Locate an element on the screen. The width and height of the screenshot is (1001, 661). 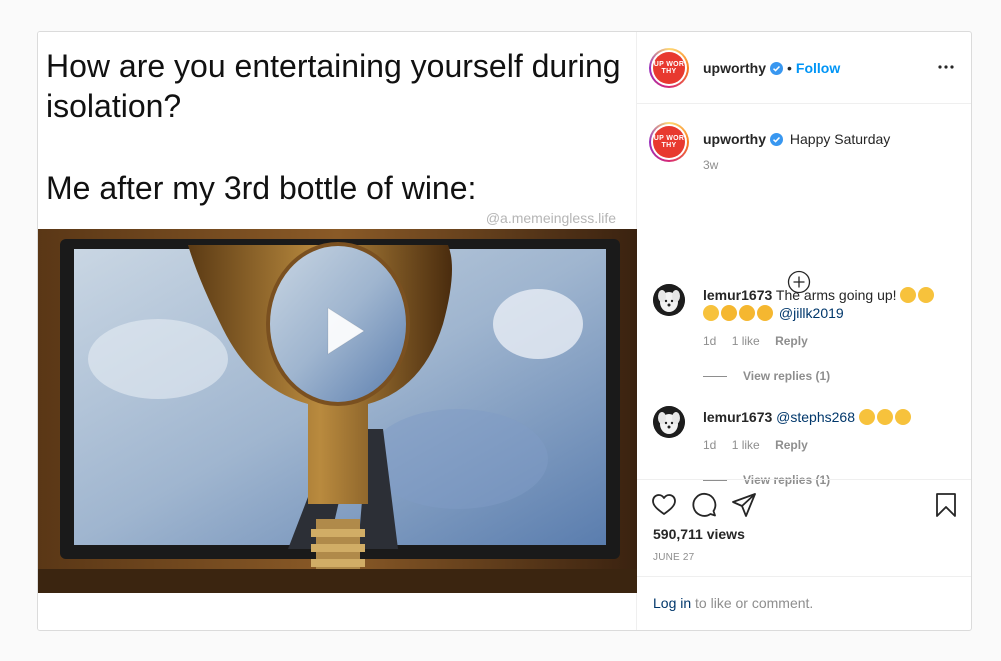
comment-2-likes: 1 like is located at coordinates (746, 445).